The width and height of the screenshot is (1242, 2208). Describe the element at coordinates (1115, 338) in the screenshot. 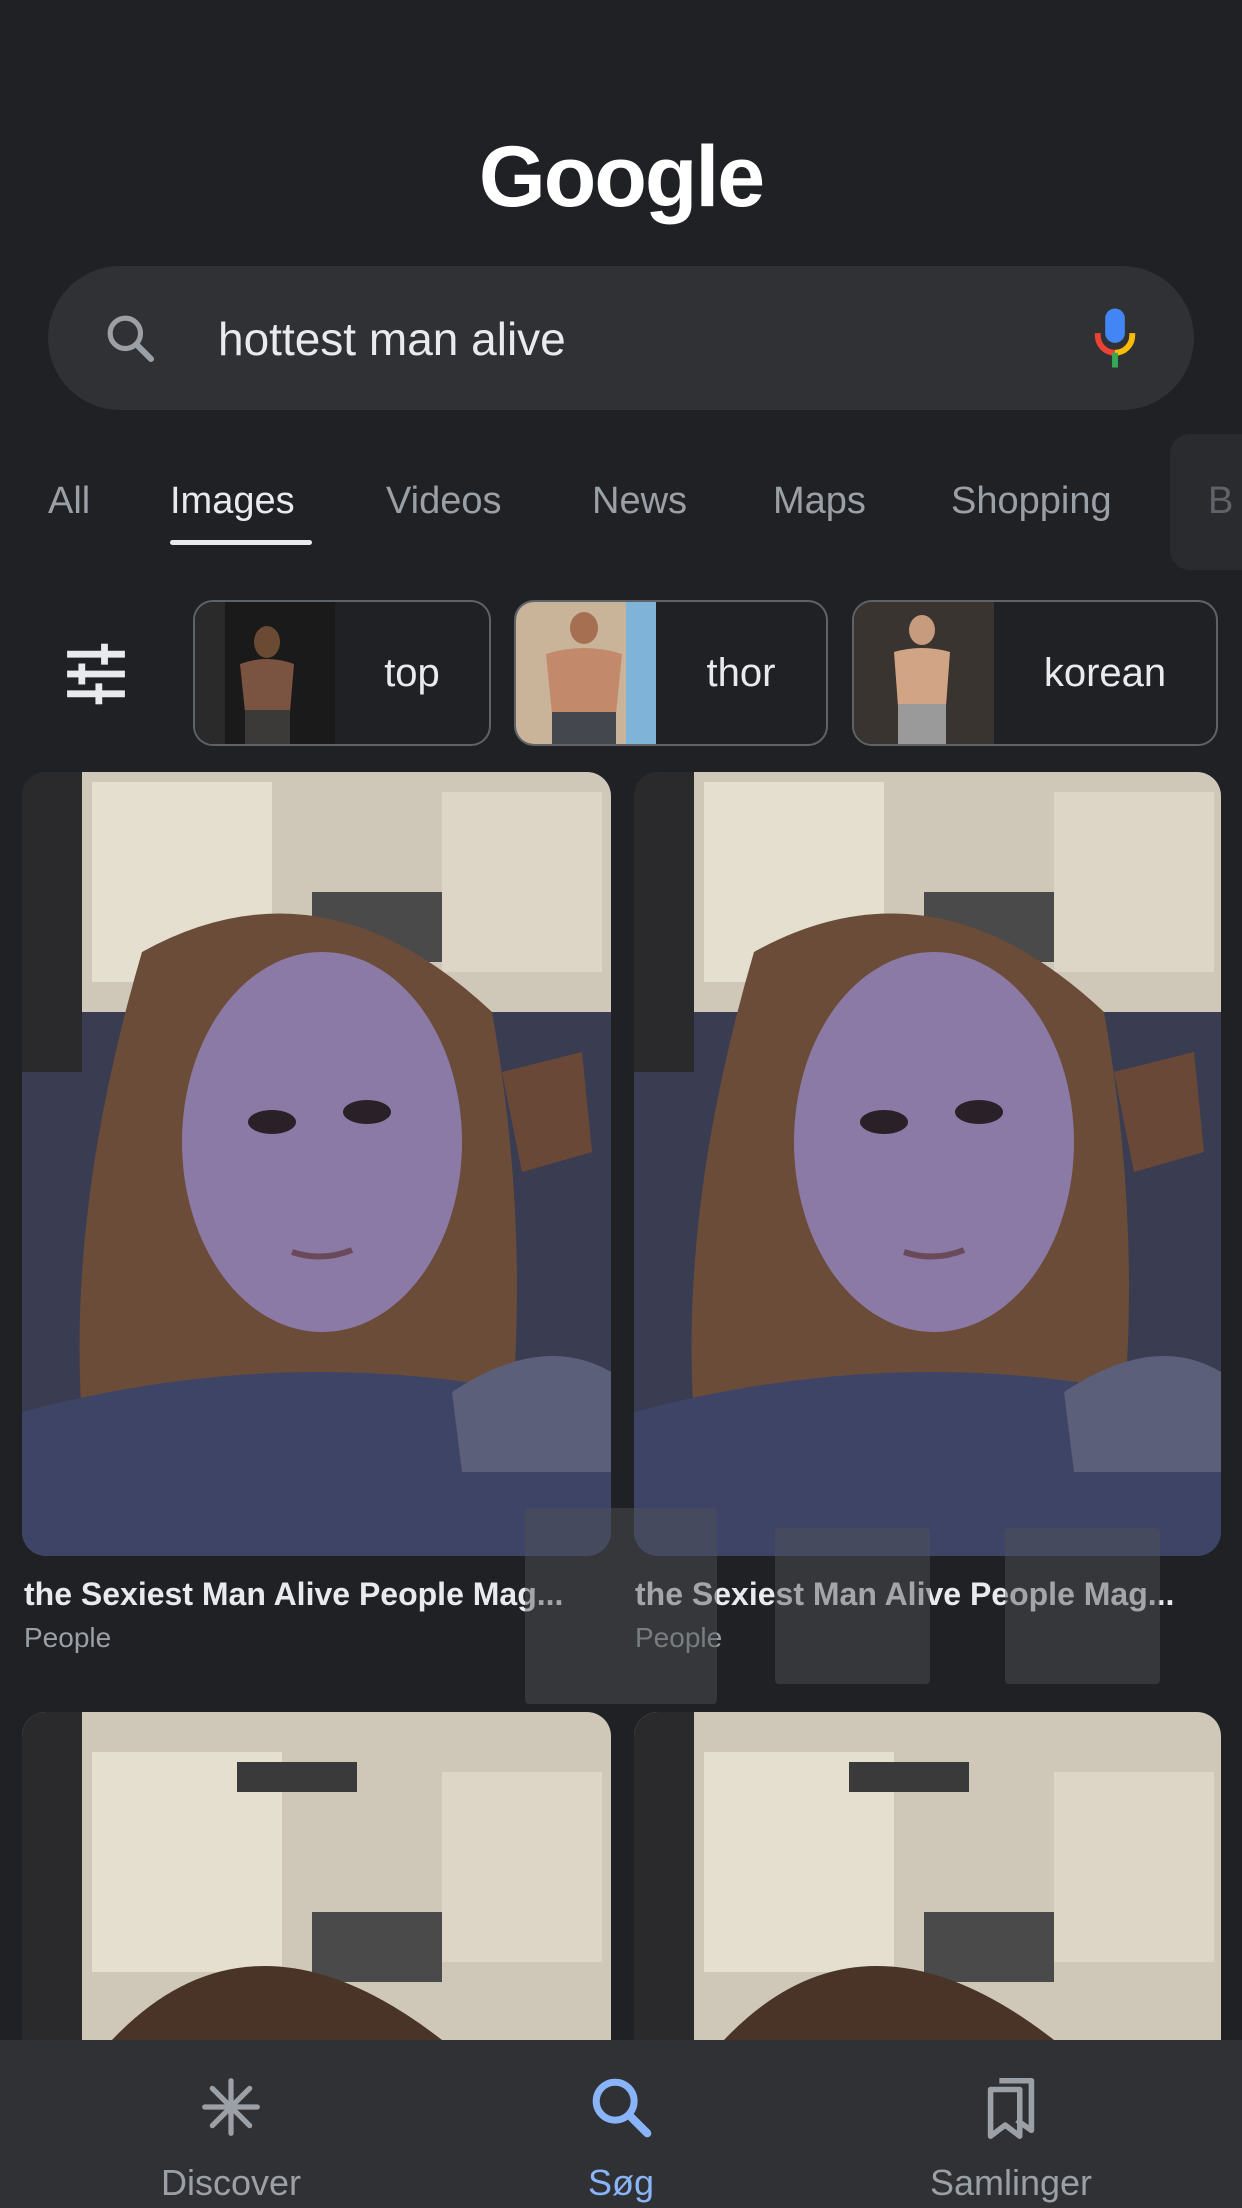

I see `microphone-icon` at that location.